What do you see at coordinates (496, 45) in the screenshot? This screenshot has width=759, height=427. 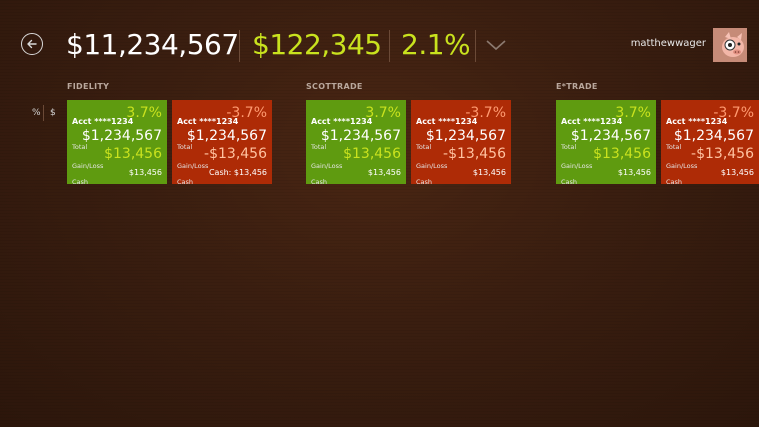 I see `chevron-down-icon` at bounding box center [496, 45].